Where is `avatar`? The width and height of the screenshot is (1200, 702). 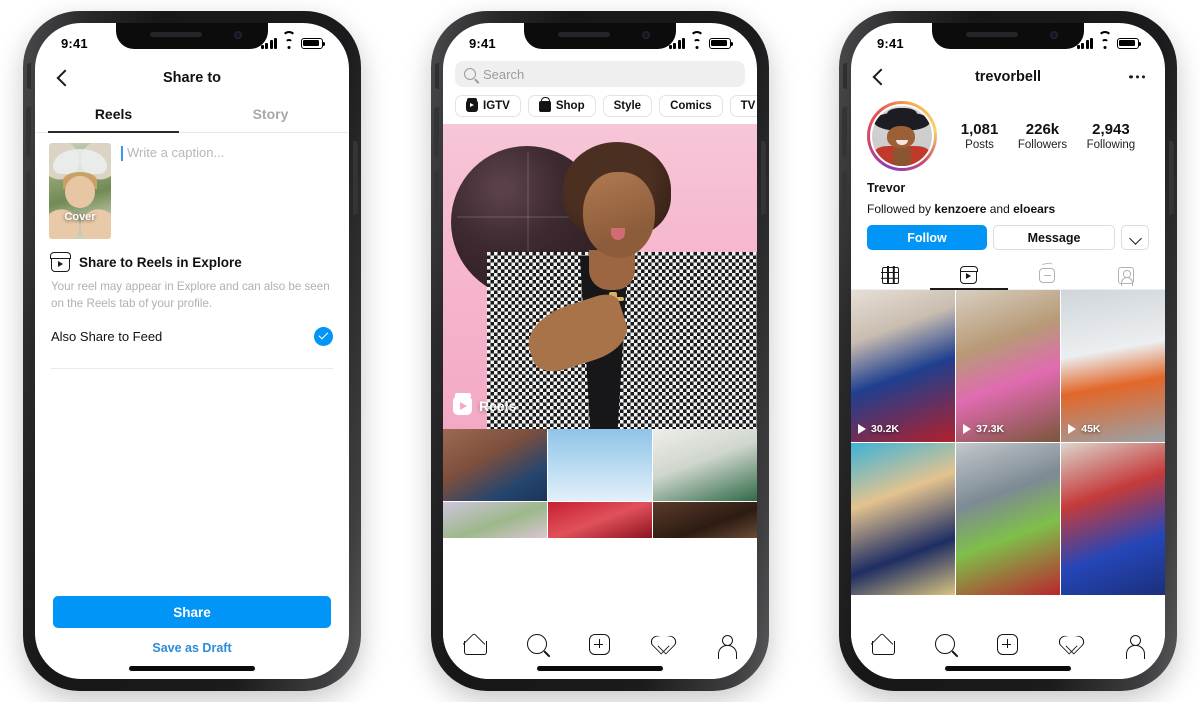 avatar is located at coordinates (902, 136).